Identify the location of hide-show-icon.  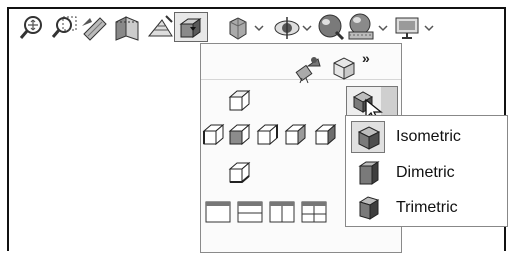
(287, 28).